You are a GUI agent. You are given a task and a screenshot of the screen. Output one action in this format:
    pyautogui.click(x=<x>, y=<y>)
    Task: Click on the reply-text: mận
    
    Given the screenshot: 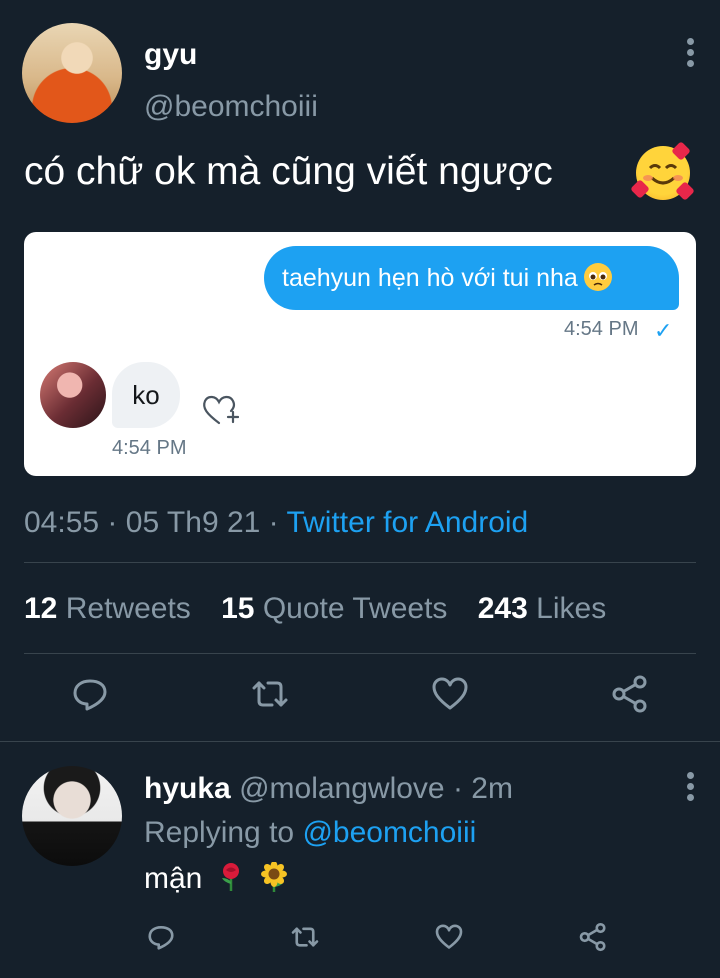 What is the action you would take?
    pyautogui.click(x=173, y=878)
    